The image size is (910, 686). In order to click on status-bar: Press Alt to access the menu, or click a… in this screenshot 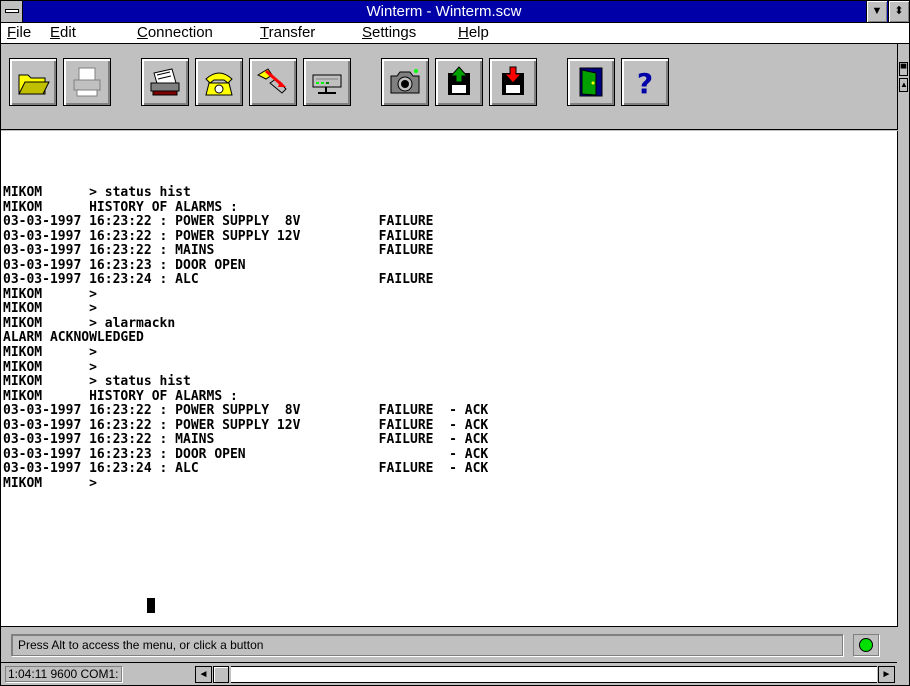, I will do `click(449, 645)`.